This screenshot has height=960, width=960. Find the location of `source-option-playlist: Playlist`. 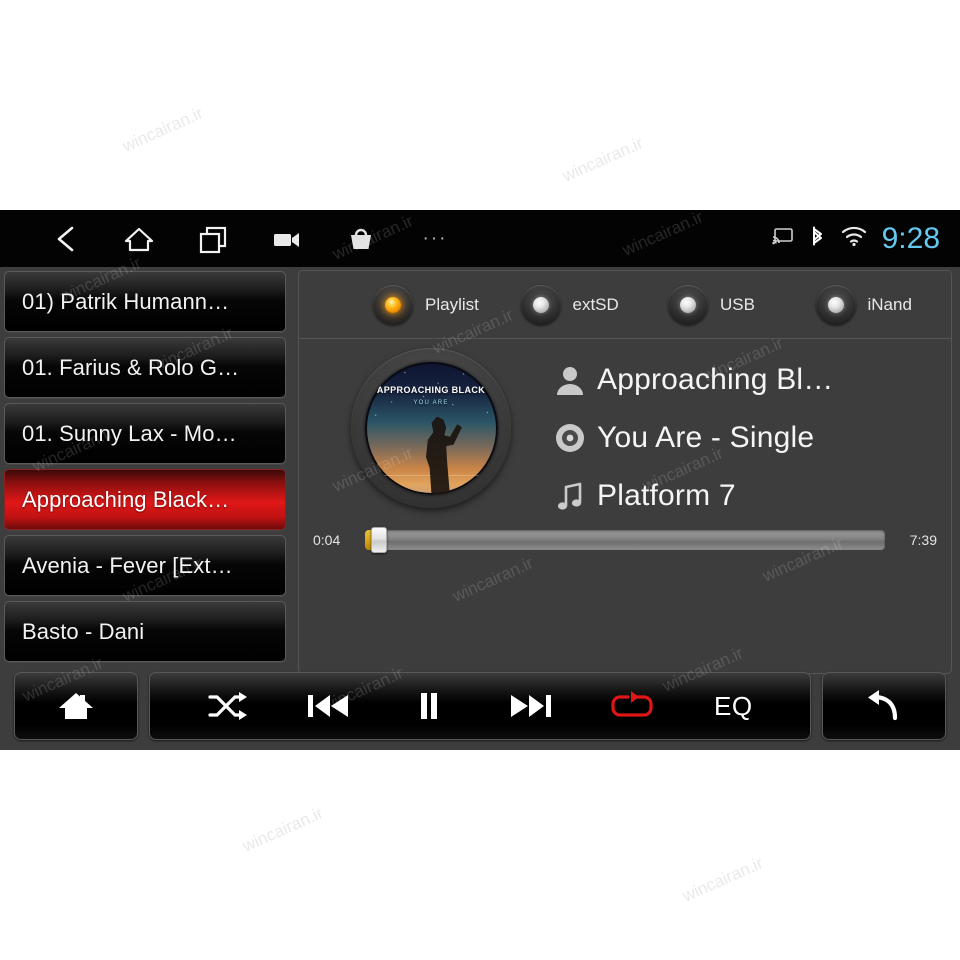

source-option-playlist: Playlist is located at coordinates (435, 304).